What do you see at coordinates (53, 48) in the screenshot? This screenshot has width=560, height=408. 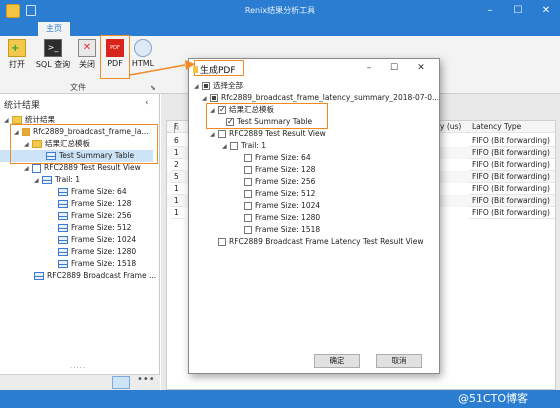 I see `terminal-icon: >_` at bounding box center [53, 48].